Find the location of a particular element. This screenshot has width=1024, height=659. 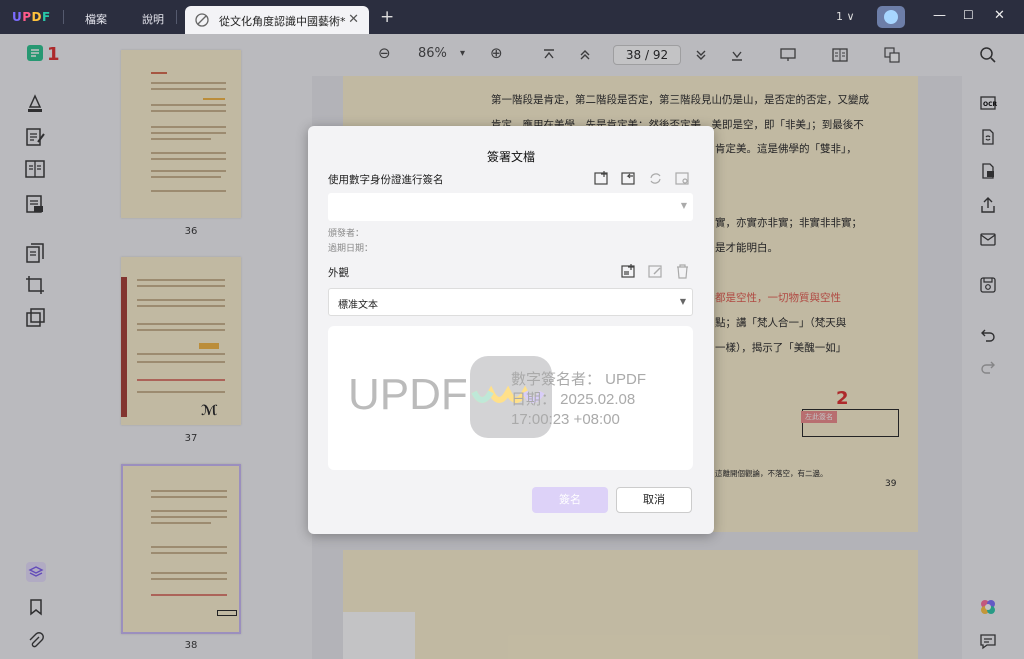

preview-time: 17:00:23 +08:00 is located at coordinates (565, 419).